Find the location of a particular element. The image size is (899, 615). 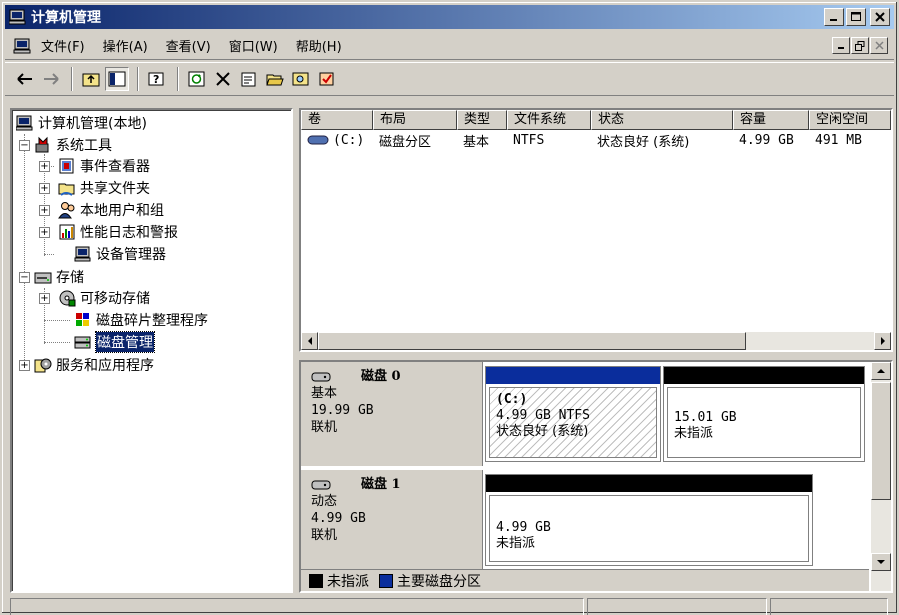

tree-item-performance-logs: 性能日志和警报 is located at coordinates (118, 232).